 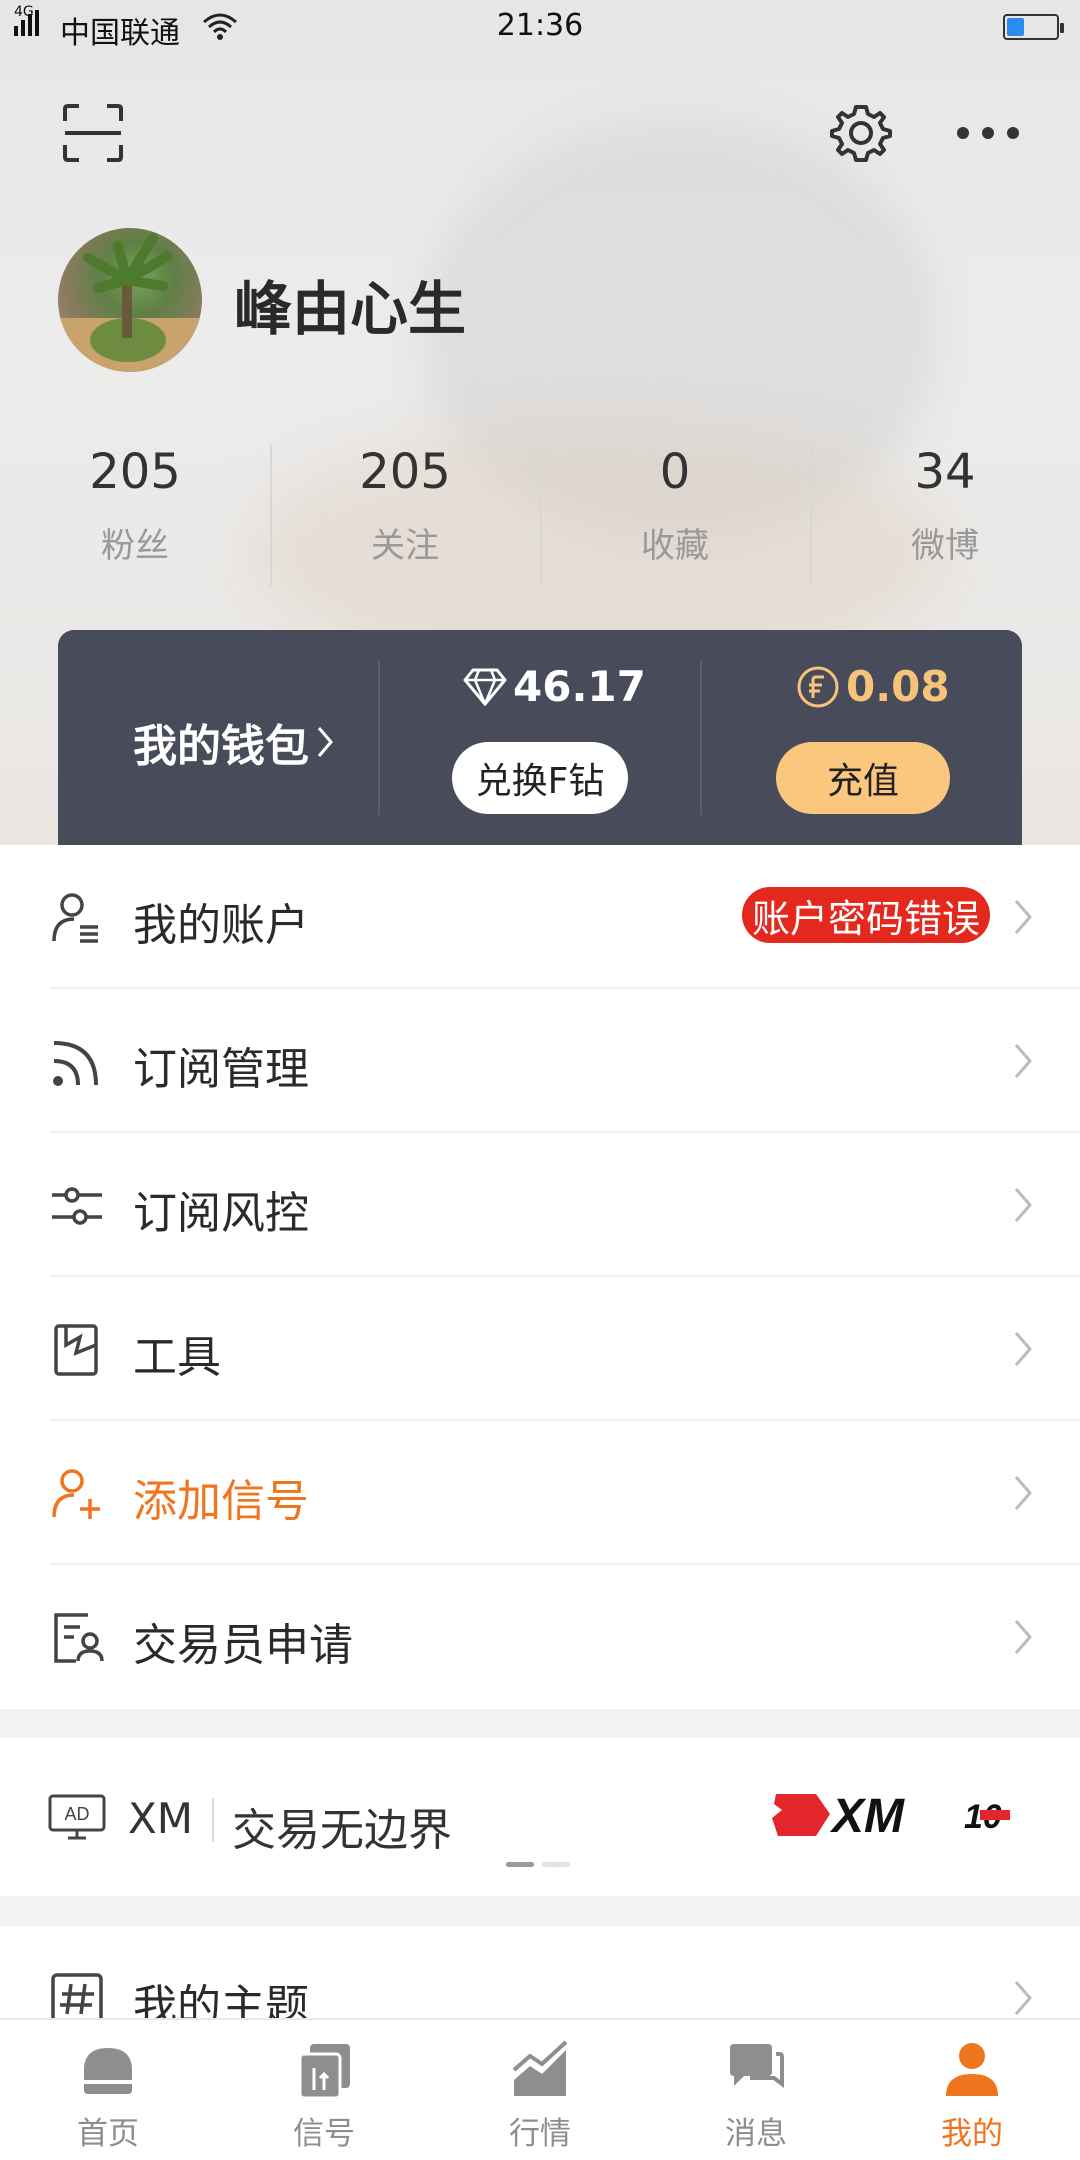 What do you see at coordinates (75, 918) in the screenshot?
I see `user-list-icon` at bounding box center [75, 918].